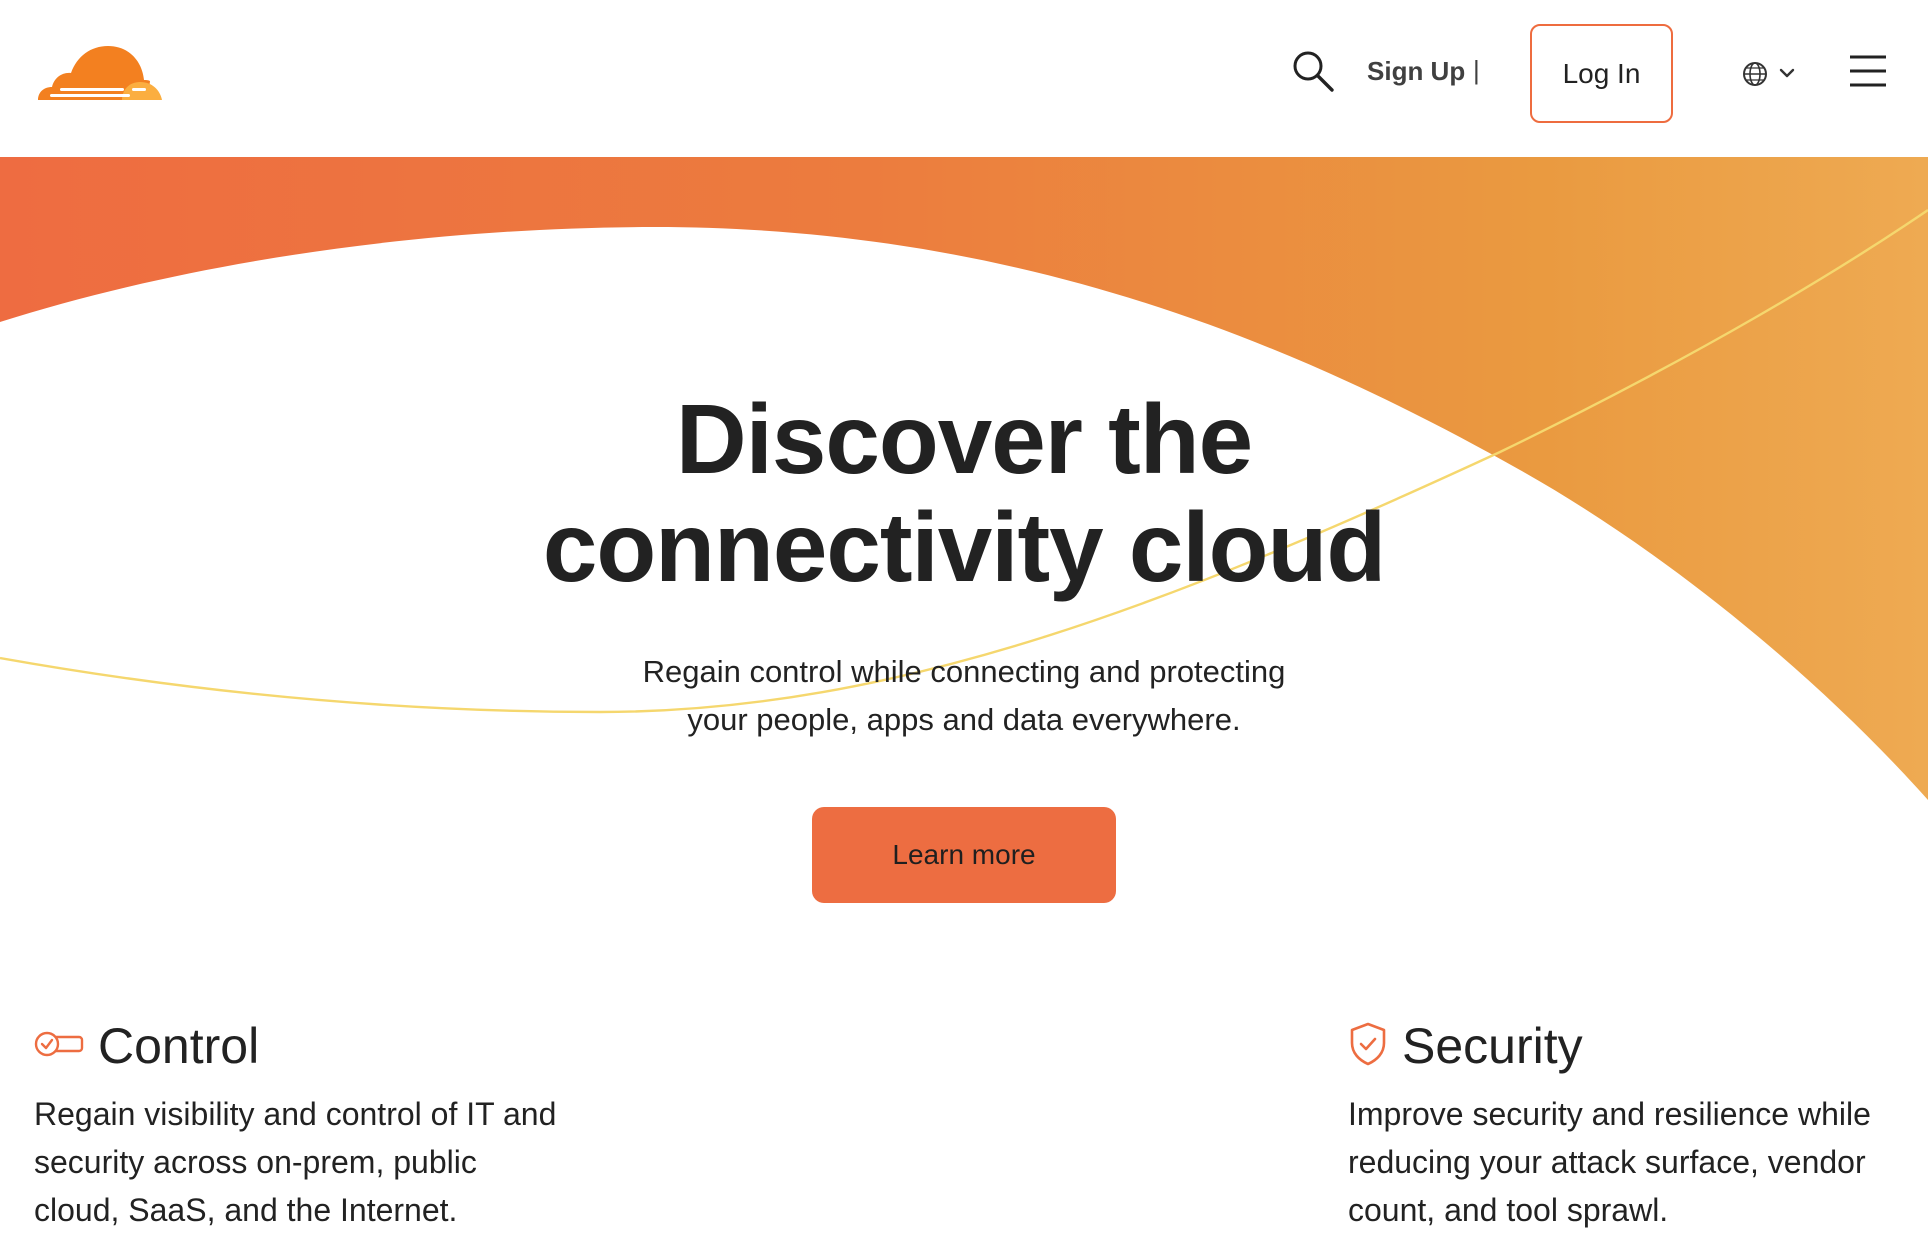 This screenshot has height=1234, width=1928. What do you see at coordinates (1755, 74) in the screenshot?
I see `globe-icon` at bounding box center [1755, 74].